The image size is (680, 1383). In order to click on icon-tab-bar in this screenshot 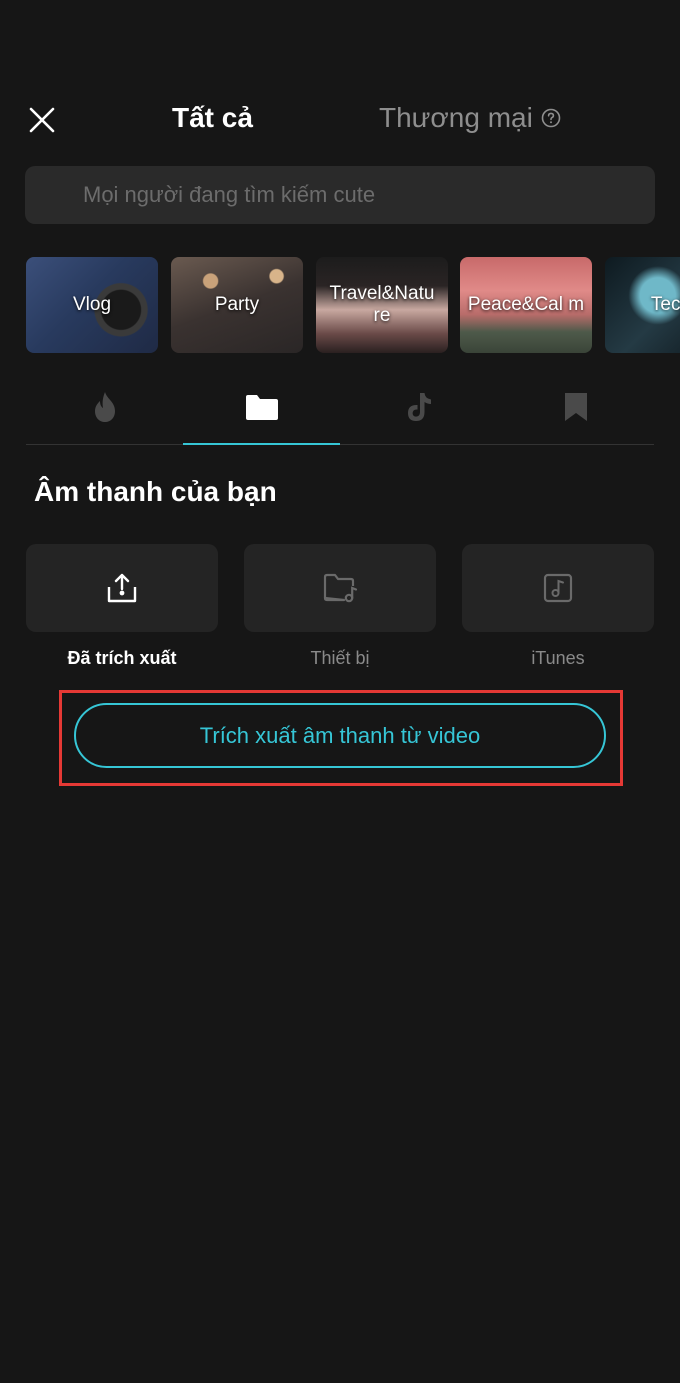, I will do `click(340, 407)`.